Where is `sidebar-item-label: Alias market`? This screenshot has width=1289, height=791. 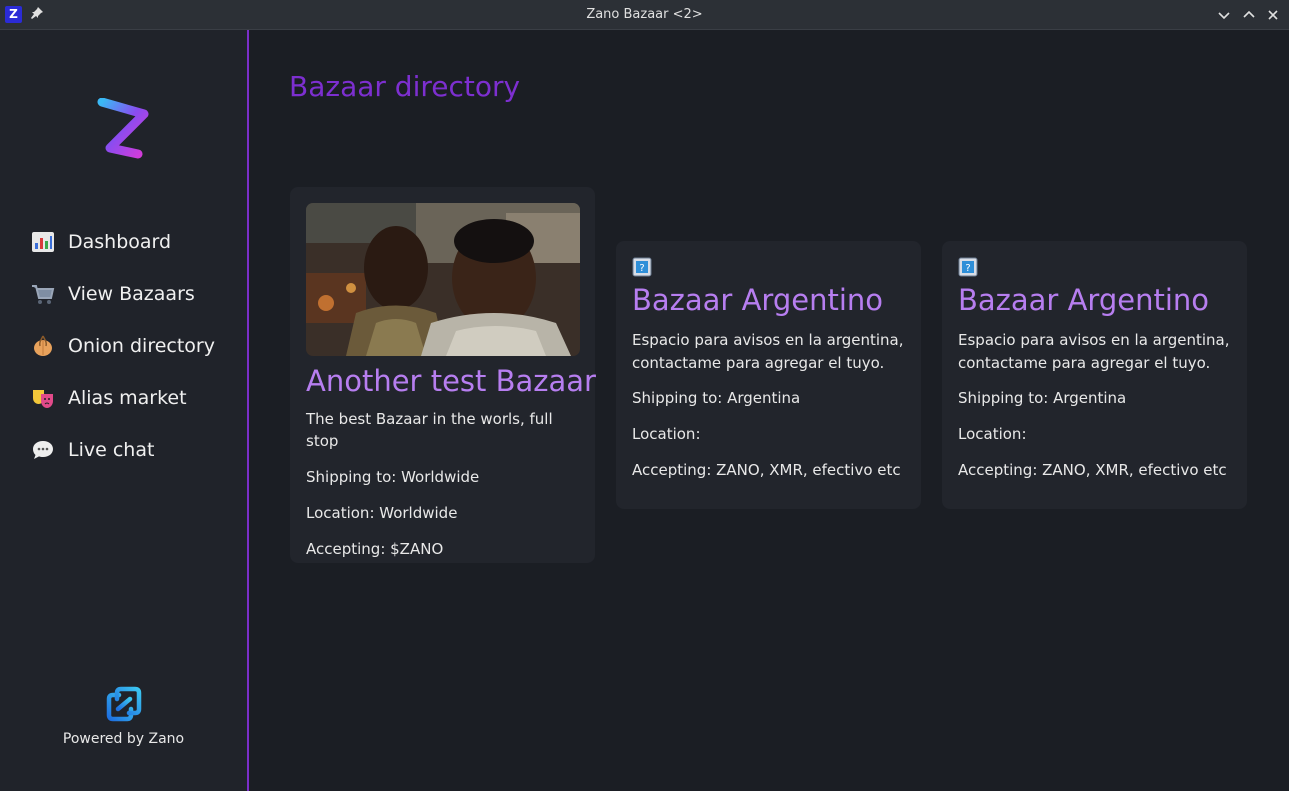 sidebar-item-label: Alias market is located at coordinates (127, 398).